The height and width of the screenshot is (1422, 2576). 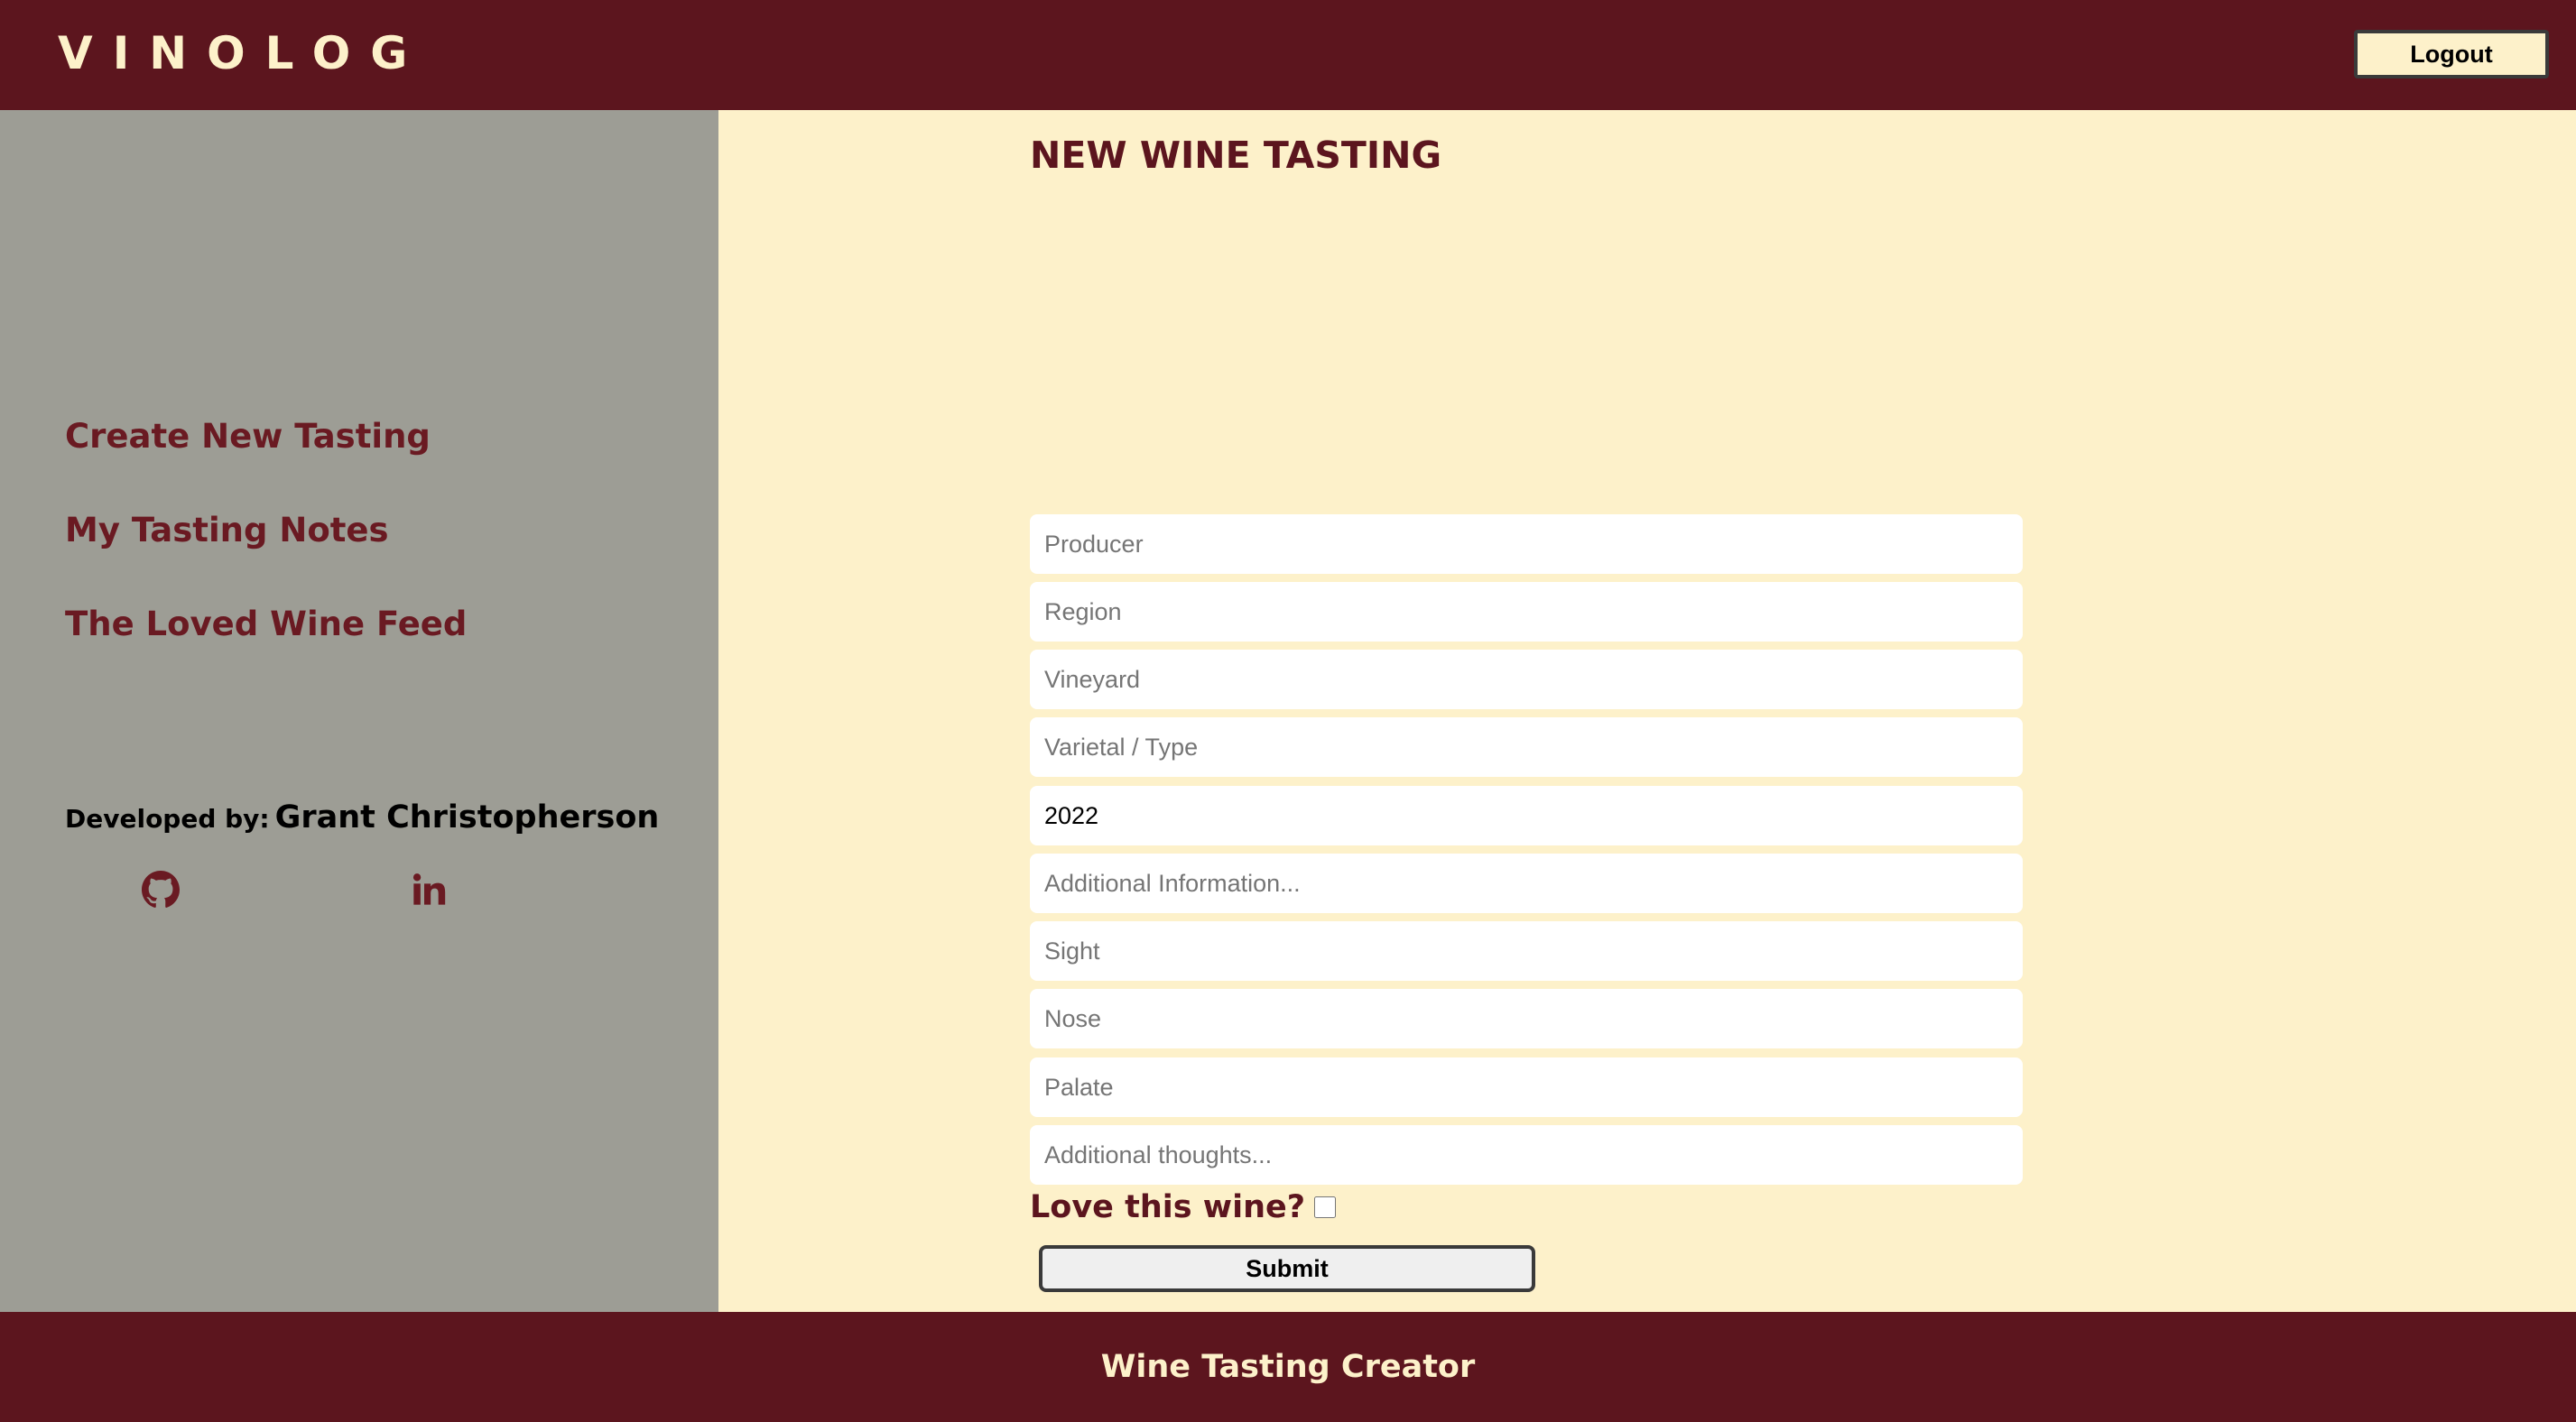 What do you see at coordinates (1527, 1018) in the screenshot?
I see `nose-input` at bounding box center [1527, 1018].